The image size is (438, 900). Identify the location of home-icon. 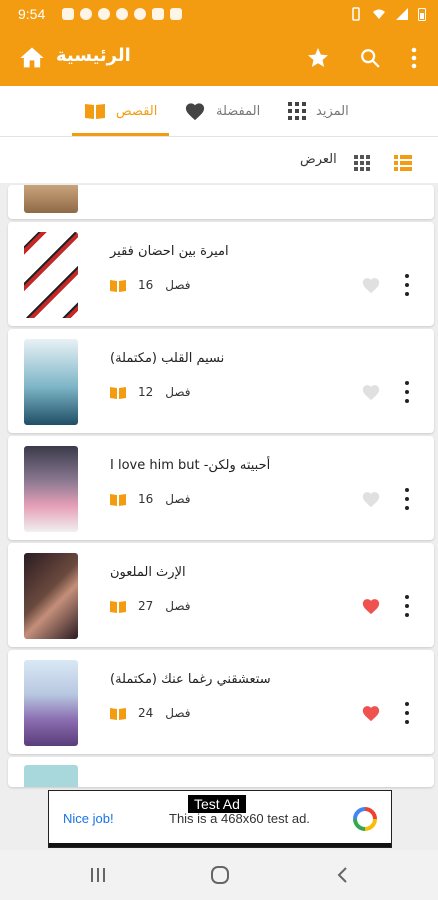
(32, 58).